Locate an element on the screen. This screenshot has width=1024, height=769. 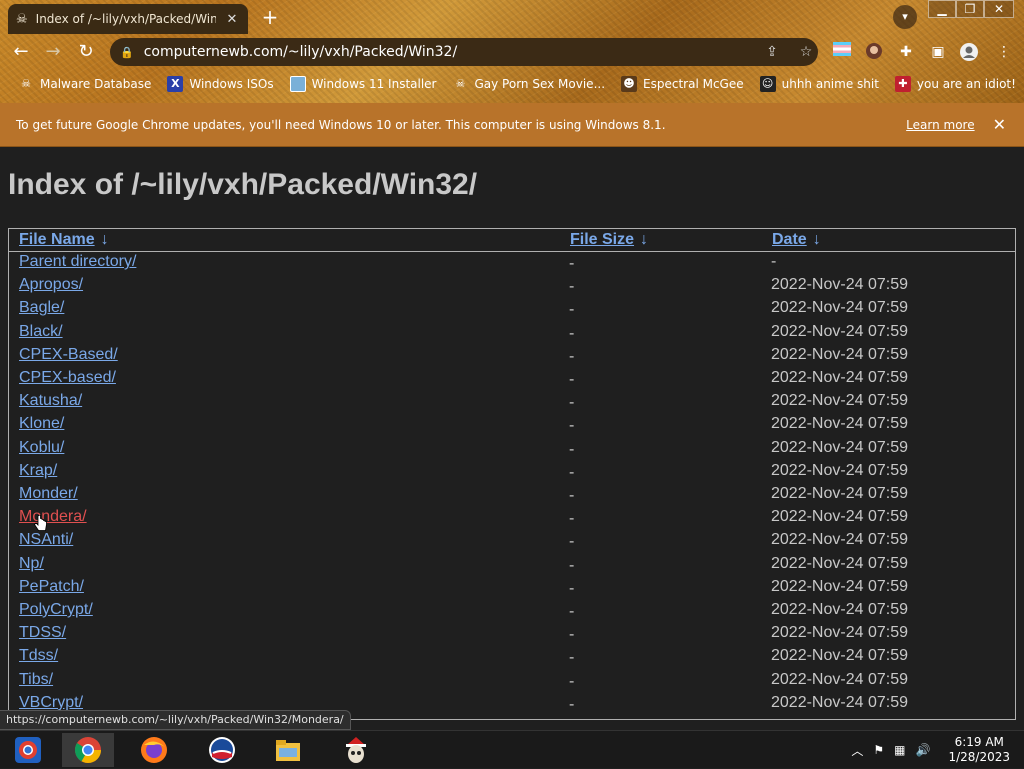
reload-button: ↻ is located at coordinates (86, 53).